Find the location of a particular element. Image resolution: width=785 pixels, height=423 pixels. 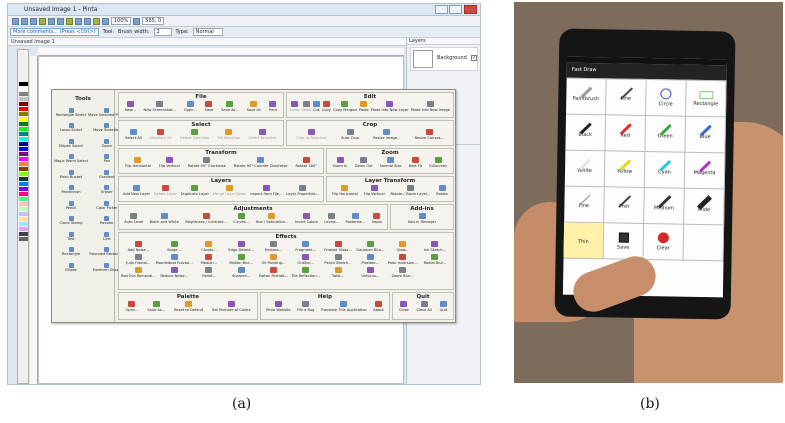

crop-icon is located at coordinates (96, 21).